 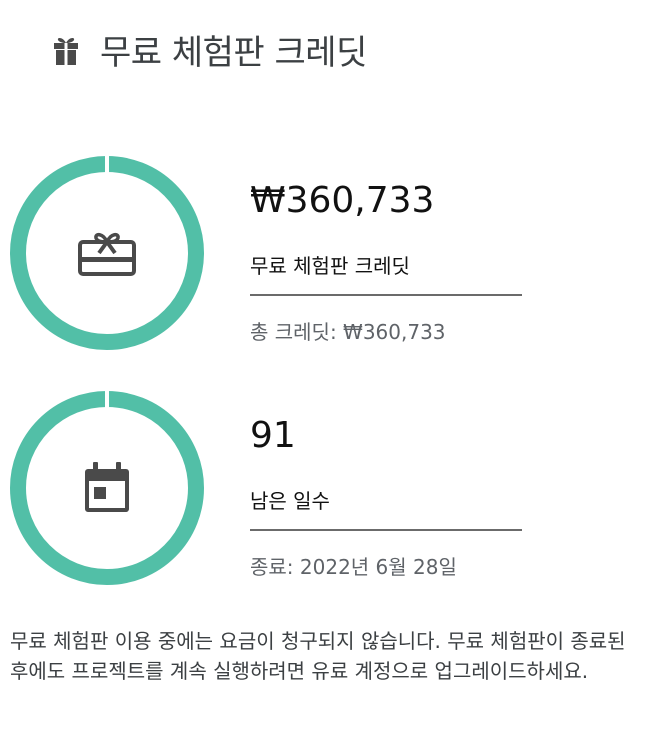 What do you see at coordinates (386, 295) in the screenshot?
I see `credits-divider` at bounding box center [386, 295].